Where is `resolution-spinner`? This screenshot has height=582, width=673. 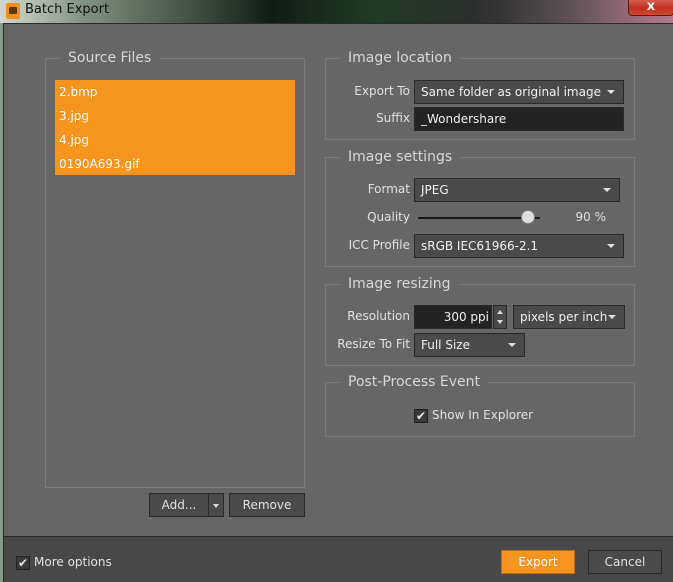
resolution-spinner is located at coordinates (500, 317).